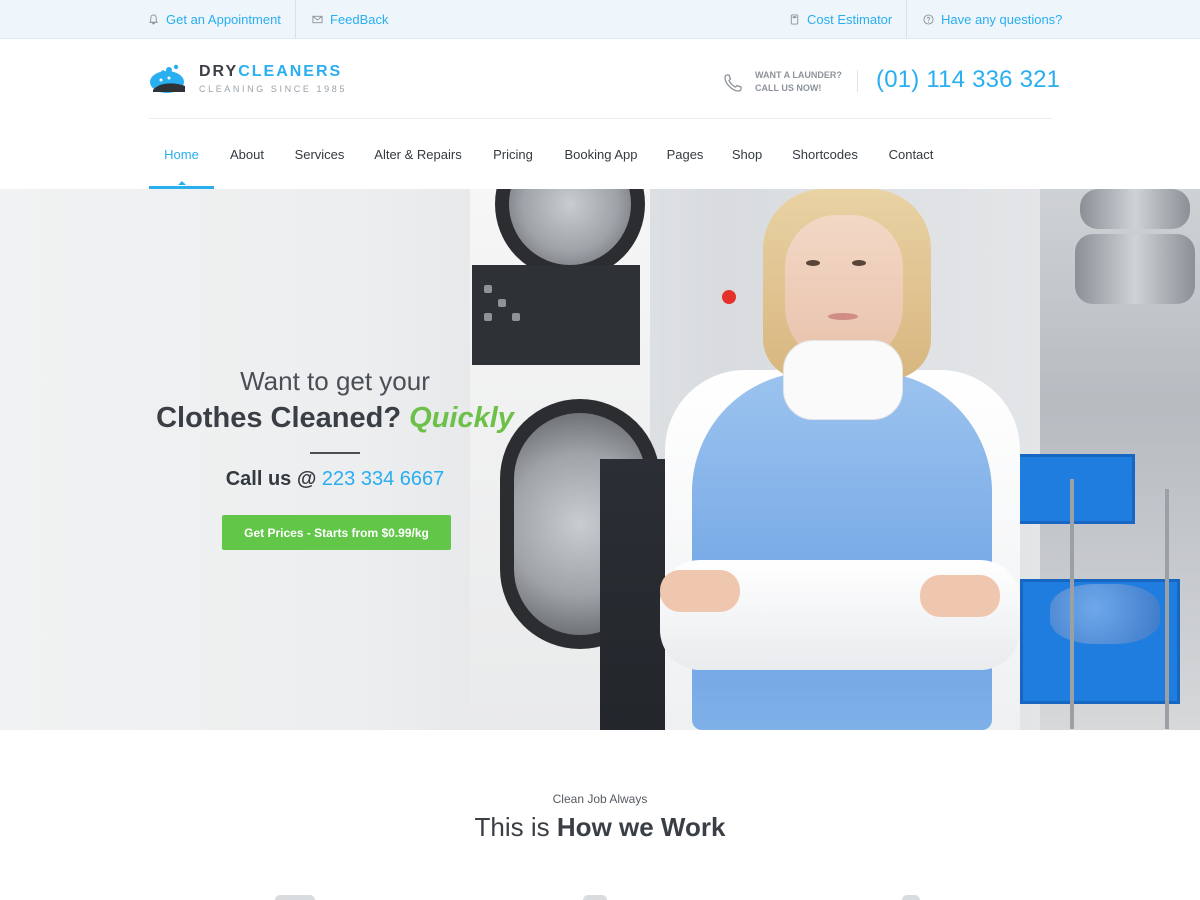 The image size is (1200, 900). Describe the element at coordinates (290, 71) in the screenshot. I see `logo-word-cleaners: CLEANERS` at that location.